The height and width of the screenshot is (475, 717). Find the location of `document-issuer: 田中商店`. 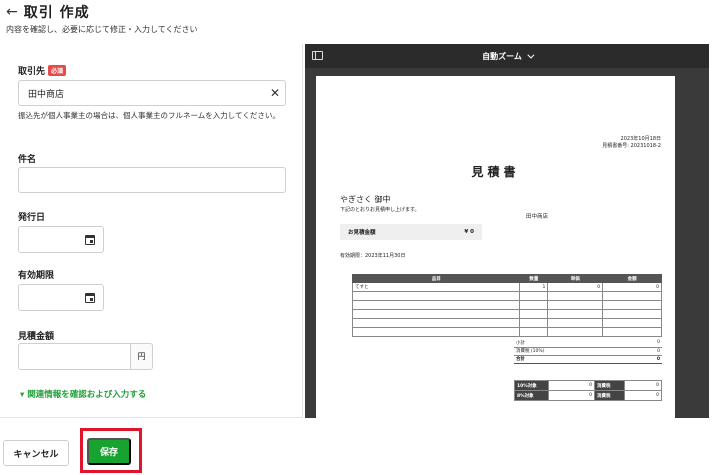

document-issuer: 田中商店 is located at coordinates (537, 217).